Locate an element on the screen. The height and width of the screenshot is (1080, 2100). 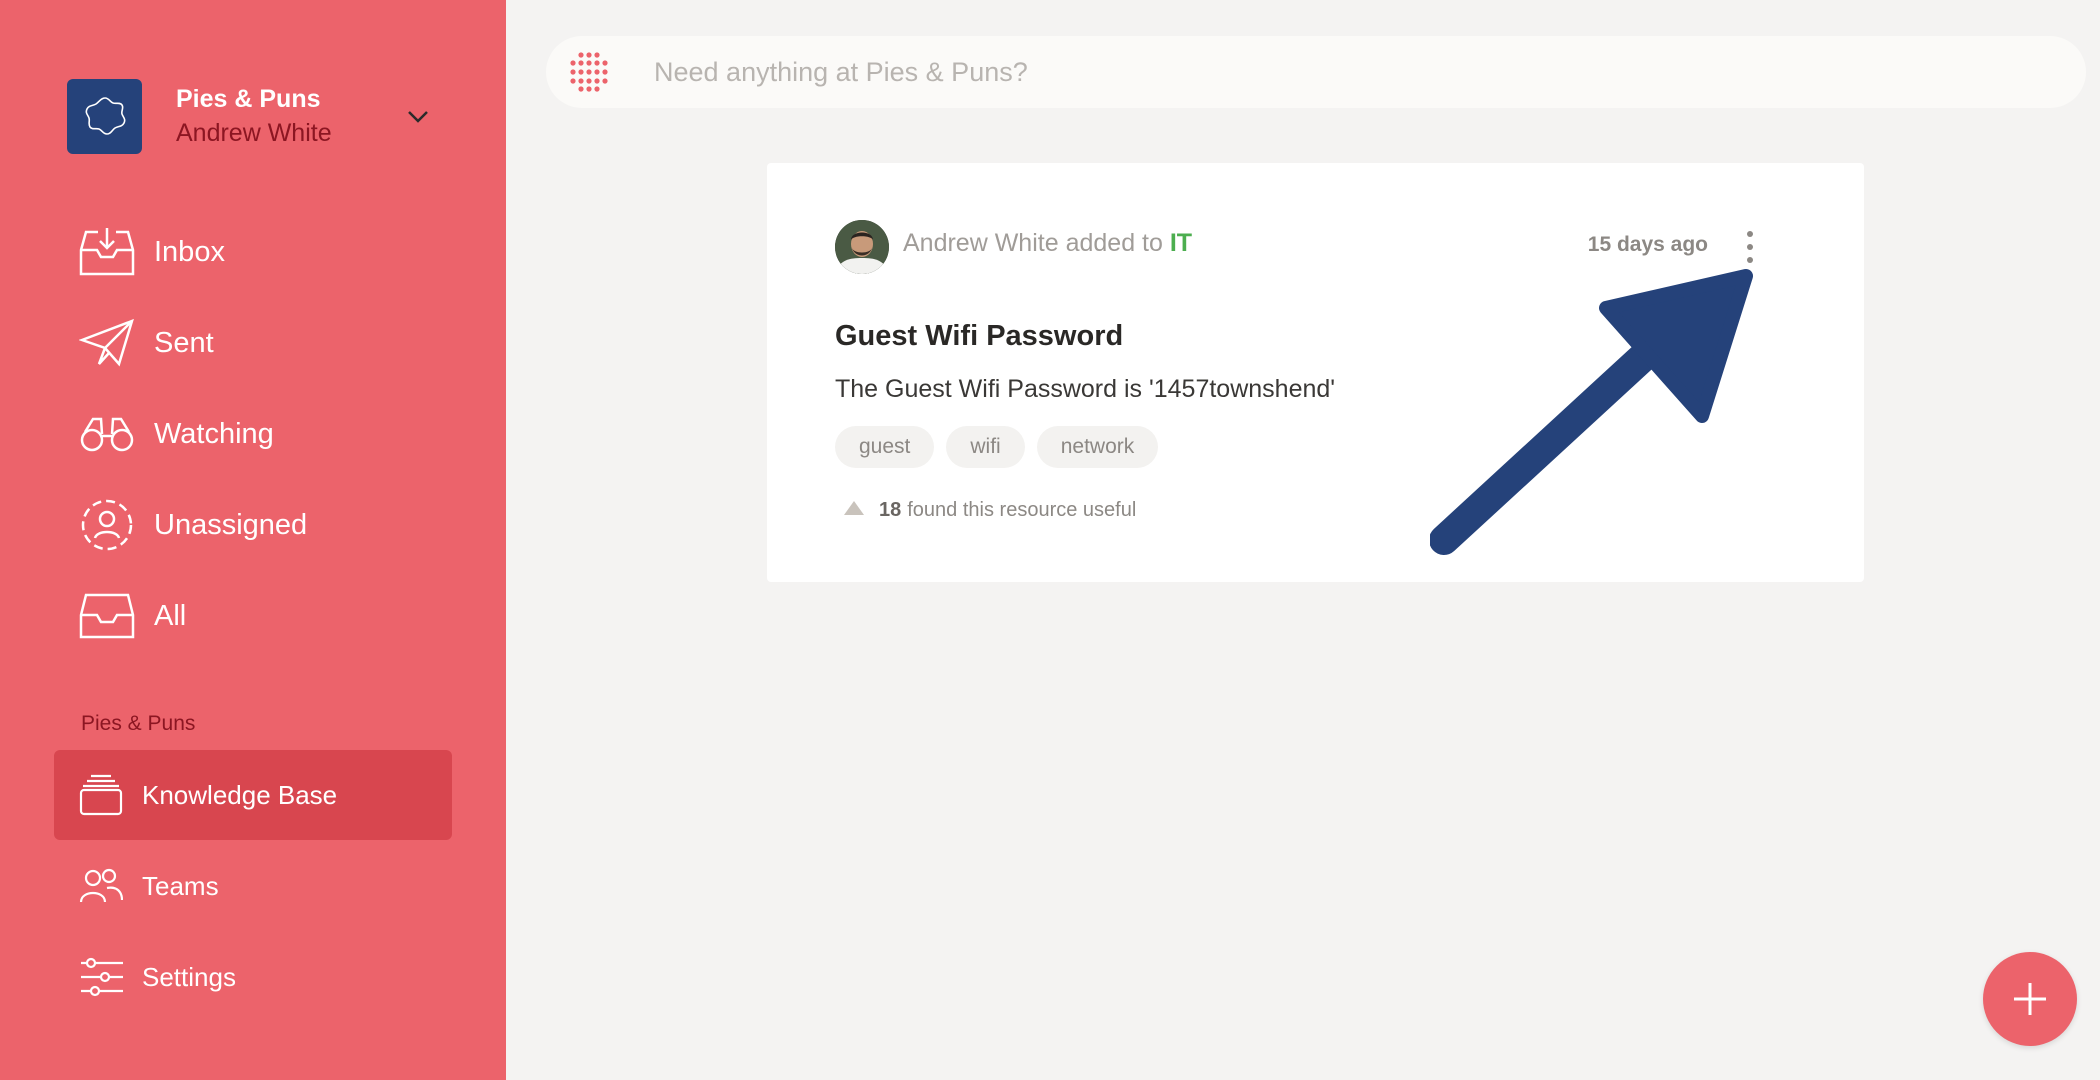
stack-icon is located at coordinates (101, 795).